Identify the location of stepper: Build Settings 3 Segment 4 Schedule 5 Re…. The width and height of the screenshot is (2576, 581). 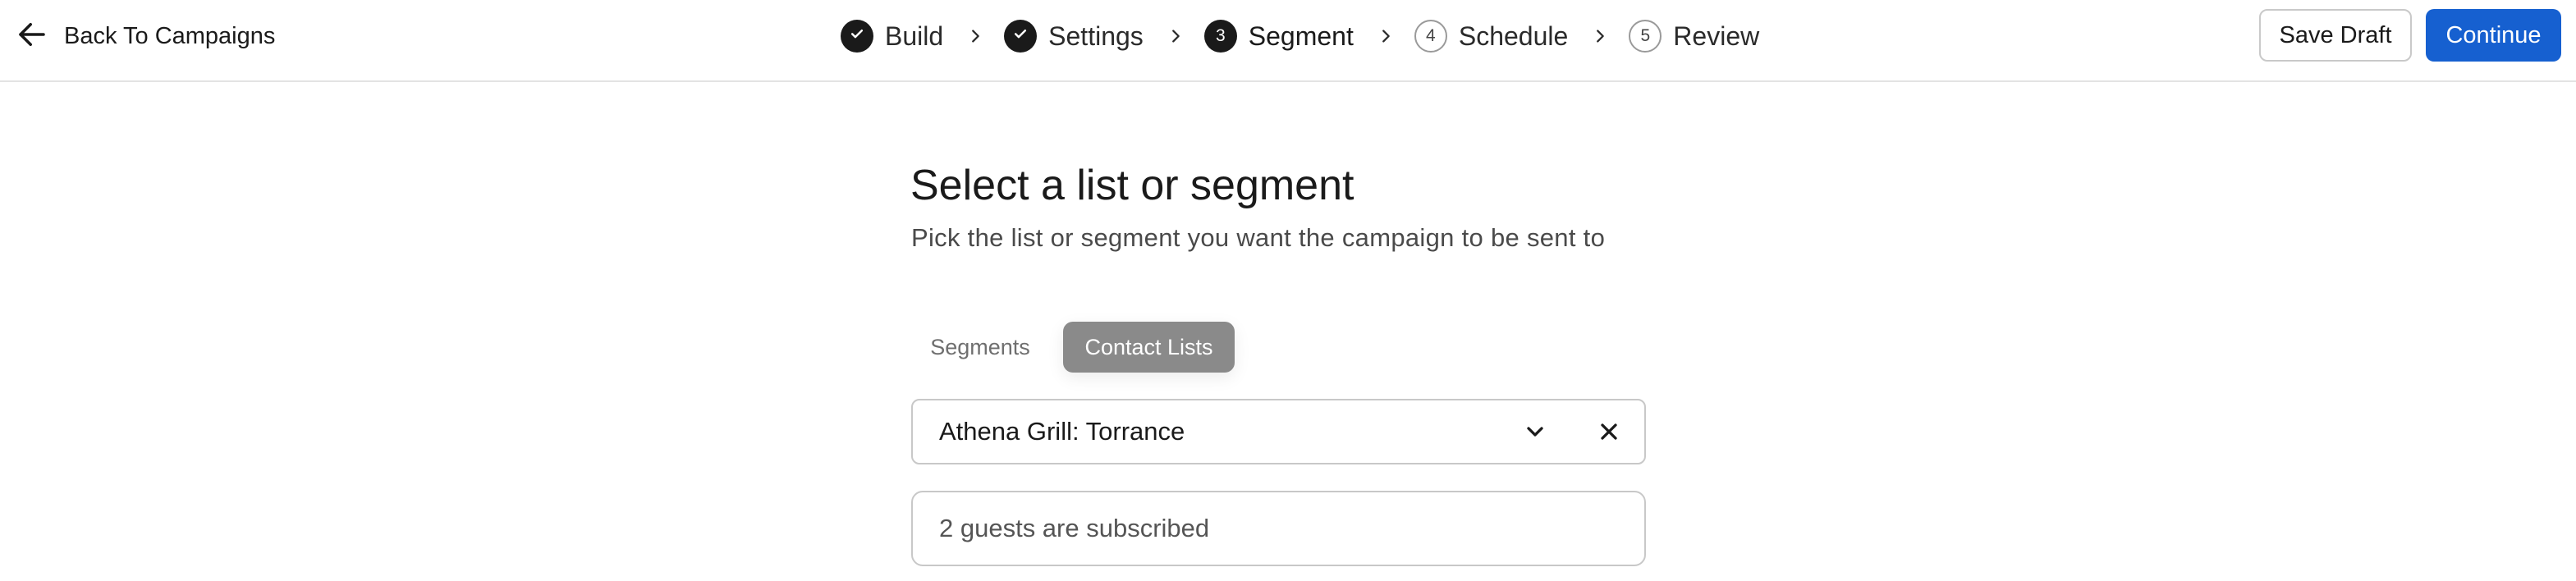
(1300, 36).